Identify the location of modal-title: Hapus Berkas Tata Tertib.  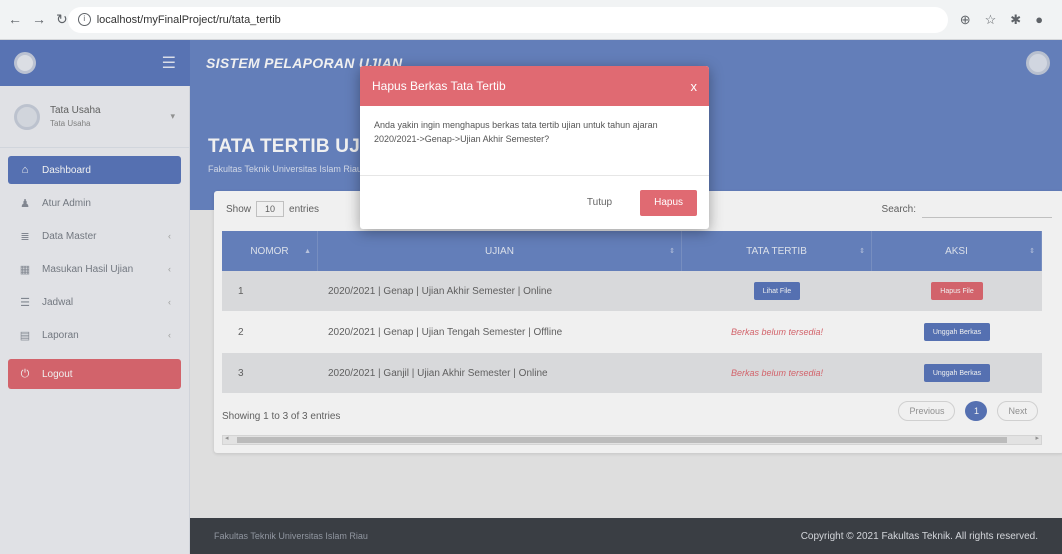
(439, 86).